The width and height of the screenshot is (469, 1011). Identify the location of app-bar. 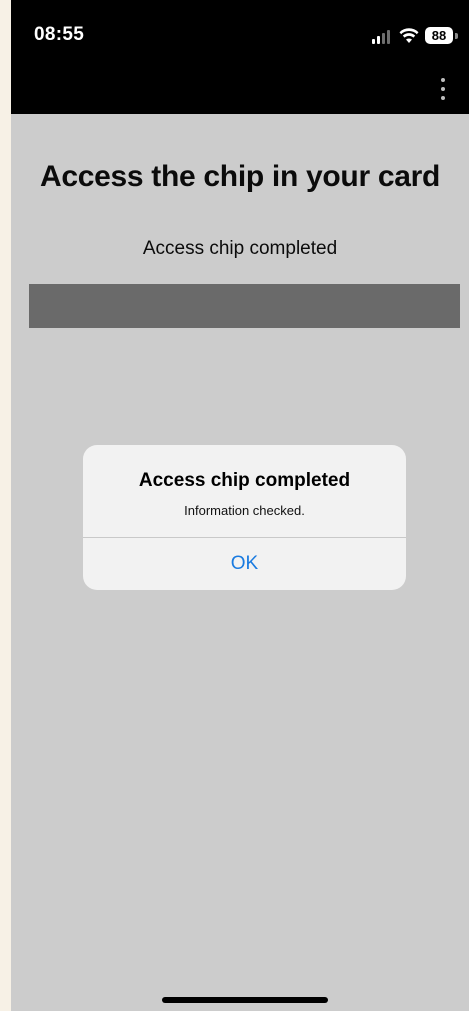
(240, 91).